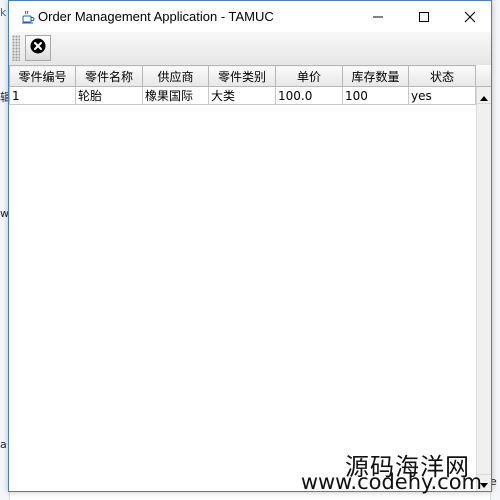  I want to click on title-bar: Order Management Application - TAMUC, so click(250, 16).